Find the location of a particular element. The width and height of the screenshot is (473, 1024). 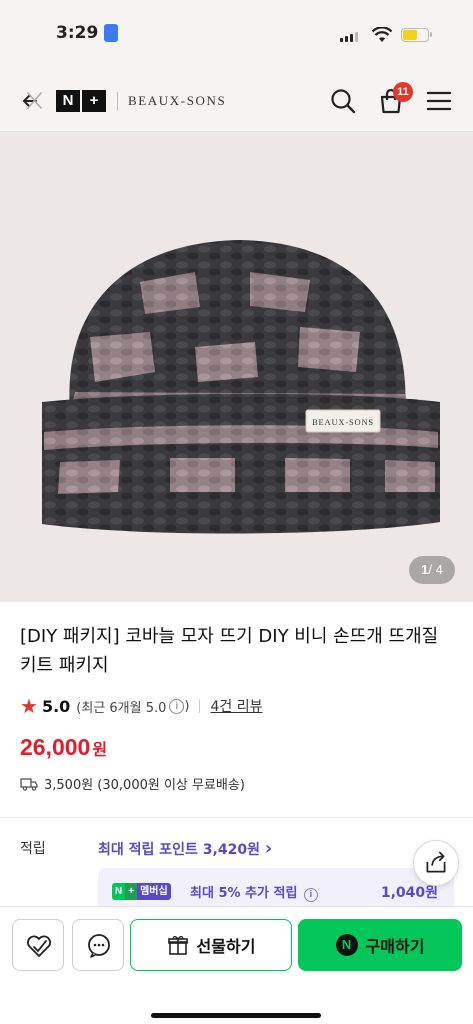

image-counter-total: / 4 is located at coordinates (435, 569).